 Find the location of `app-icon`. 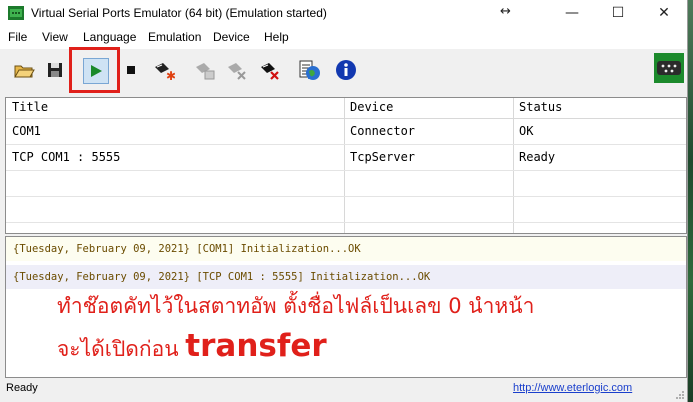

app-icon is located at coordinates (16, 13).